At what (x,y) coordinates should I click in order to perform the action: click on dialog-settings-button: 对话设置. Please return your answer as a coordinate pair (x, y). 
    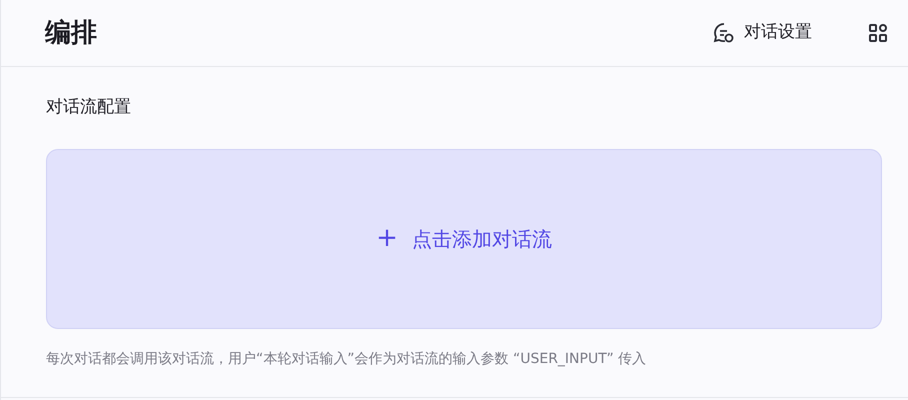
    Looking at the image, I should click on (762, 33).